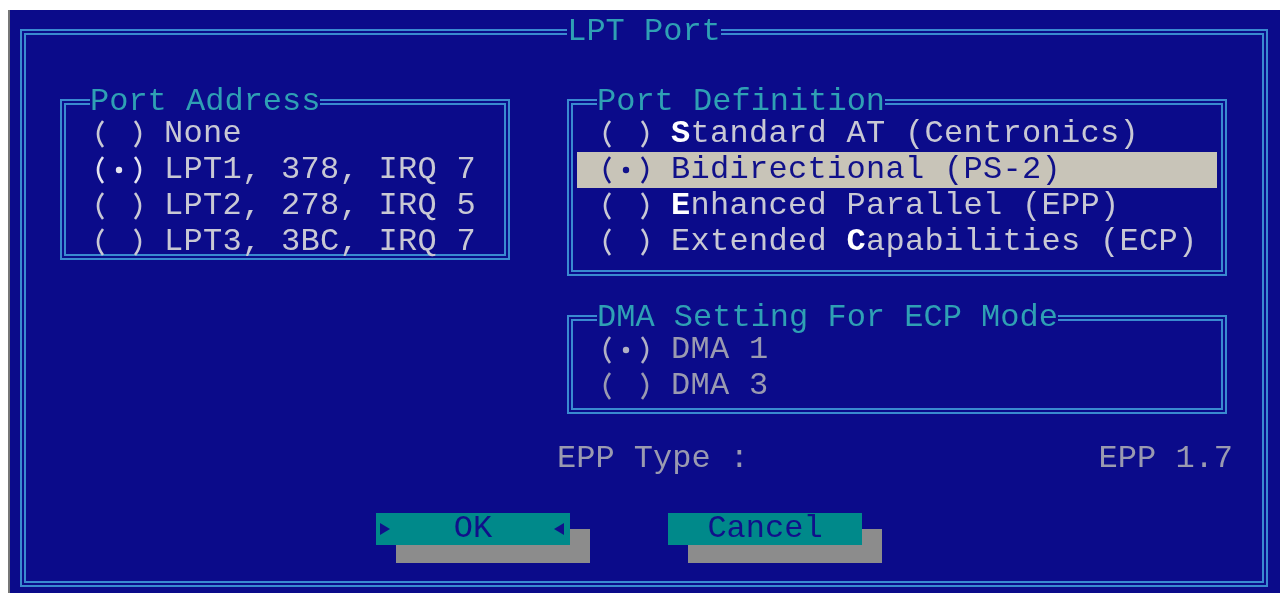 The height and width of the screenshot is (593, 1280). I want to click on epp-type-label: EPP Type :, so click(653, 458).